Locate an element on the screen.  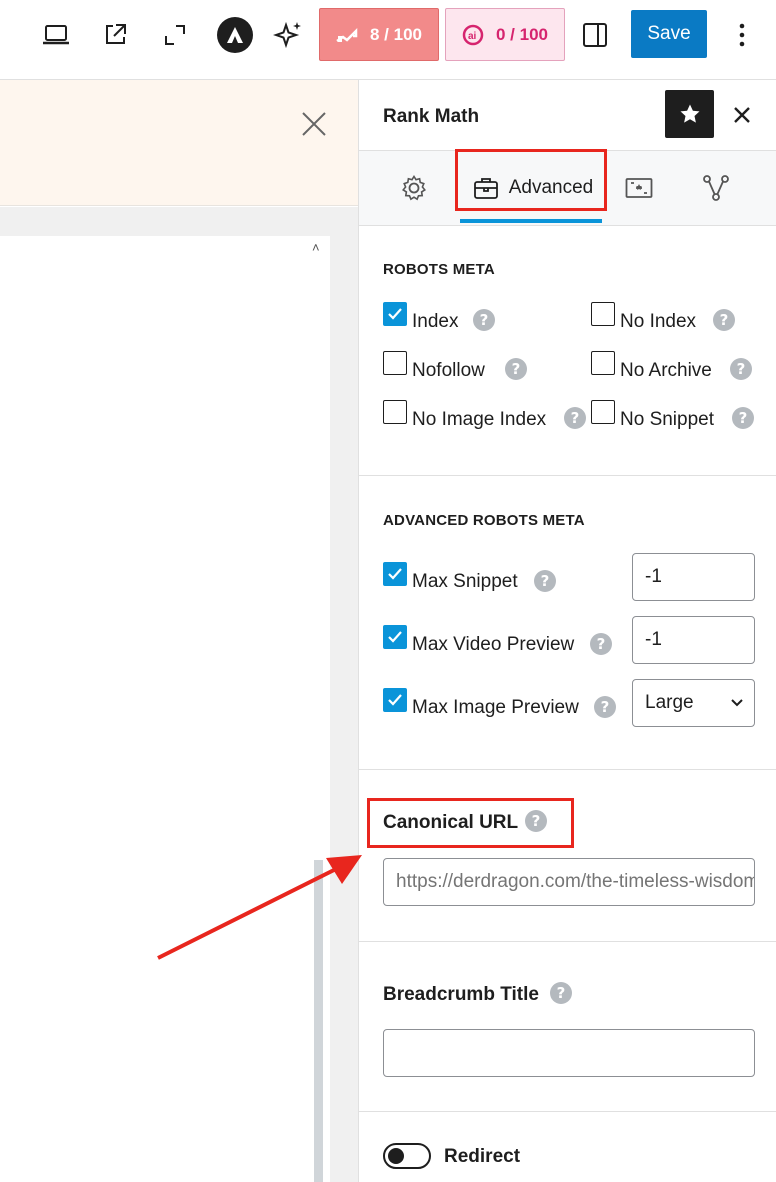
breadcrumb-title-section: Breadcrumb Title ? is located at coordinates (567, 1027).